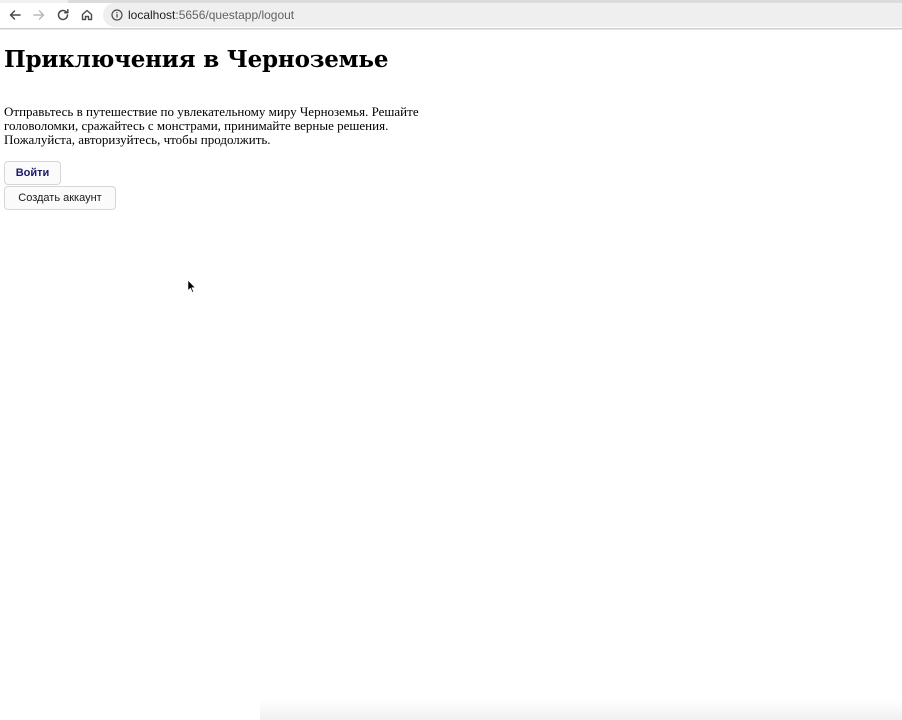 The height and width of the screenshot is (720, 902). Describe the element at coordinates (235, 15) in the screenshot. I see `url-path: :5656/questapp/logout` at that location.